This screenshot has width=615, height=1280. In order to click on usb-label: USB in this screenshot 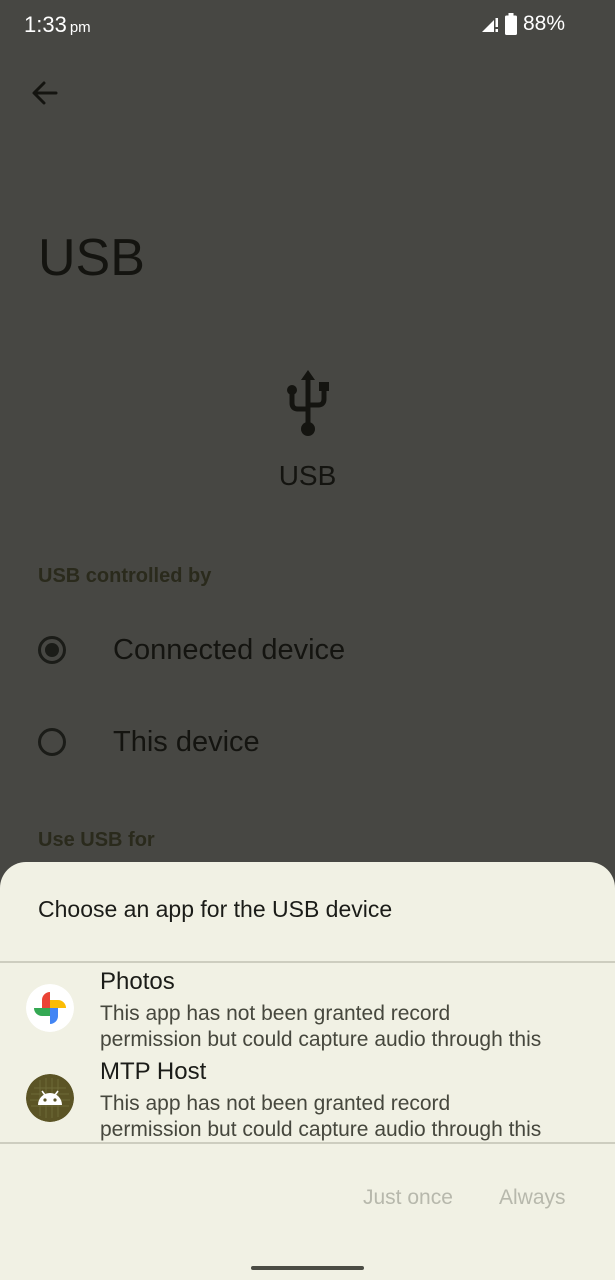, I will do `click(307, 475)`.